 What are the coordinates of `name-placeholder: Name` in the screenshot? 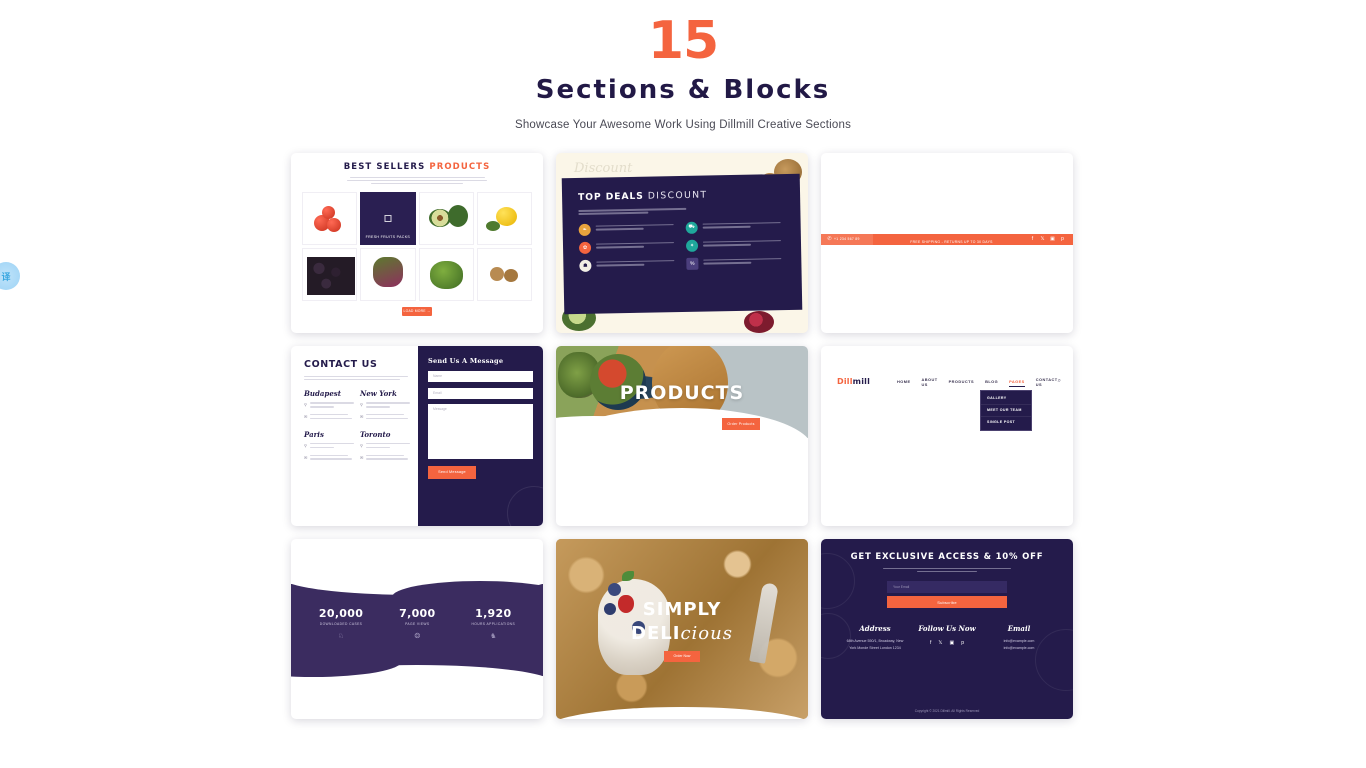 It's located at (438, 375).